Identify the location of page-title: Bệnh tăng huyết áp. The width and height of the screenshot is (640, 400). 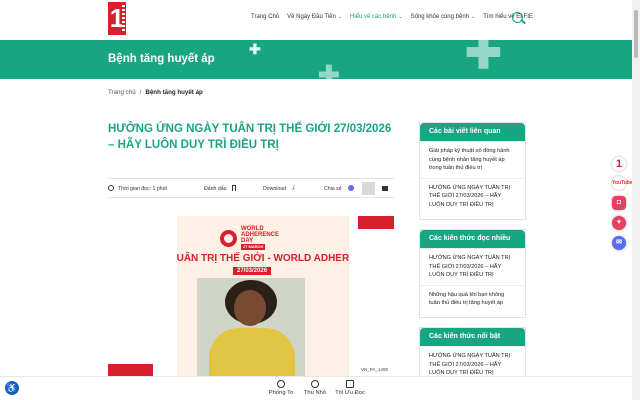
(161, 59).